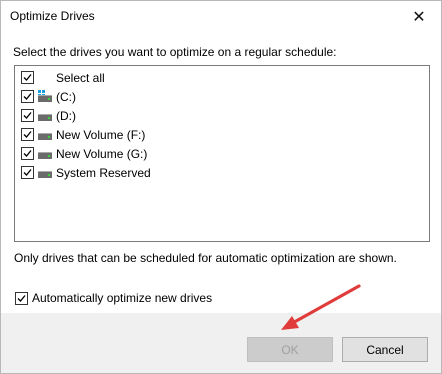 Image resolution: width=442 pixels, height=374 pixels. I want to click on drive-label: (D:), so click(66, 115).